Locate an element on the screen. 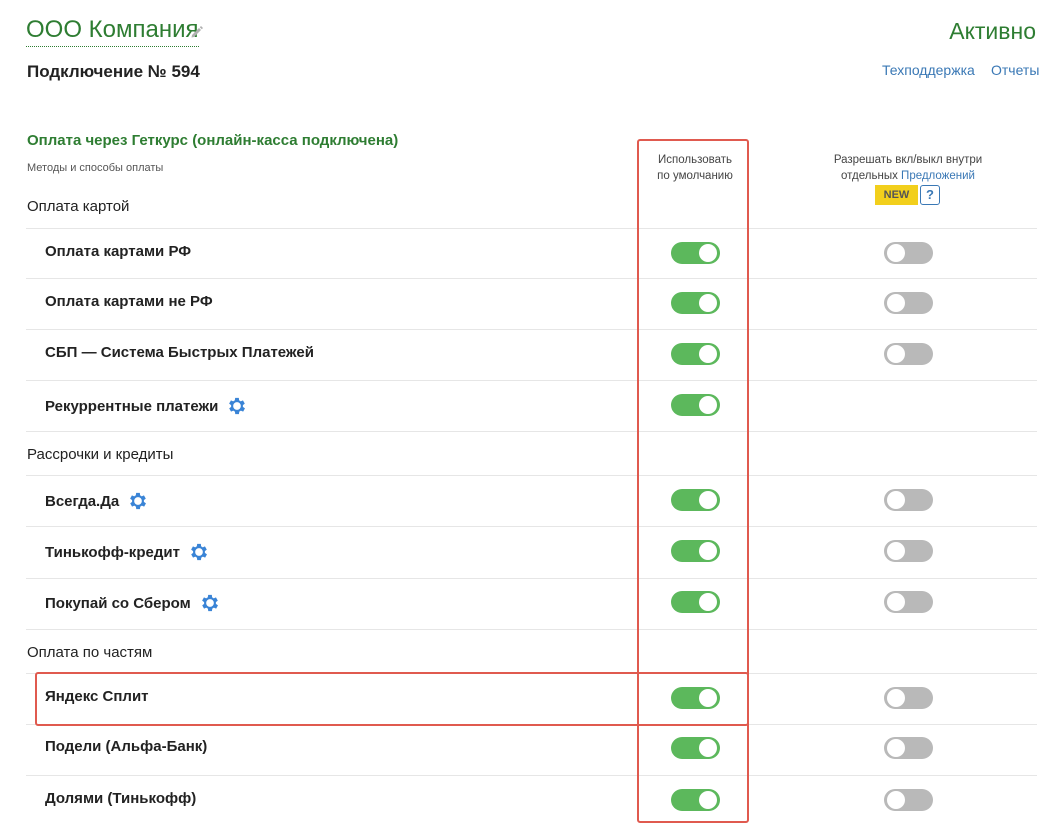  reports-link: Отчеты is located at coordinates (1015, 70).